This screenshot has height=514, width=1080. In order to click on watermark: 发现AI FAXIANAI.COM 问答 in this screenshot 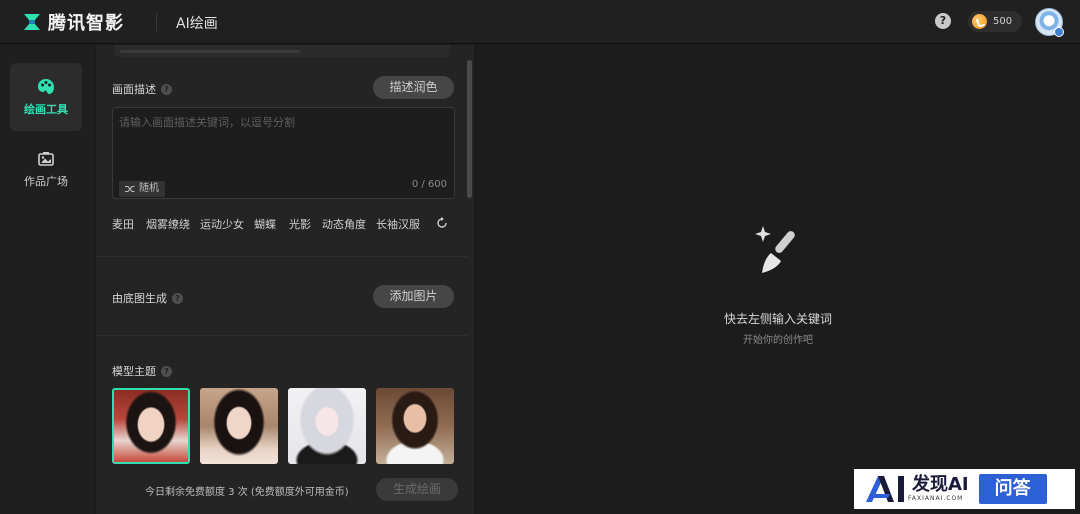, I will do `click(964, 489)`.